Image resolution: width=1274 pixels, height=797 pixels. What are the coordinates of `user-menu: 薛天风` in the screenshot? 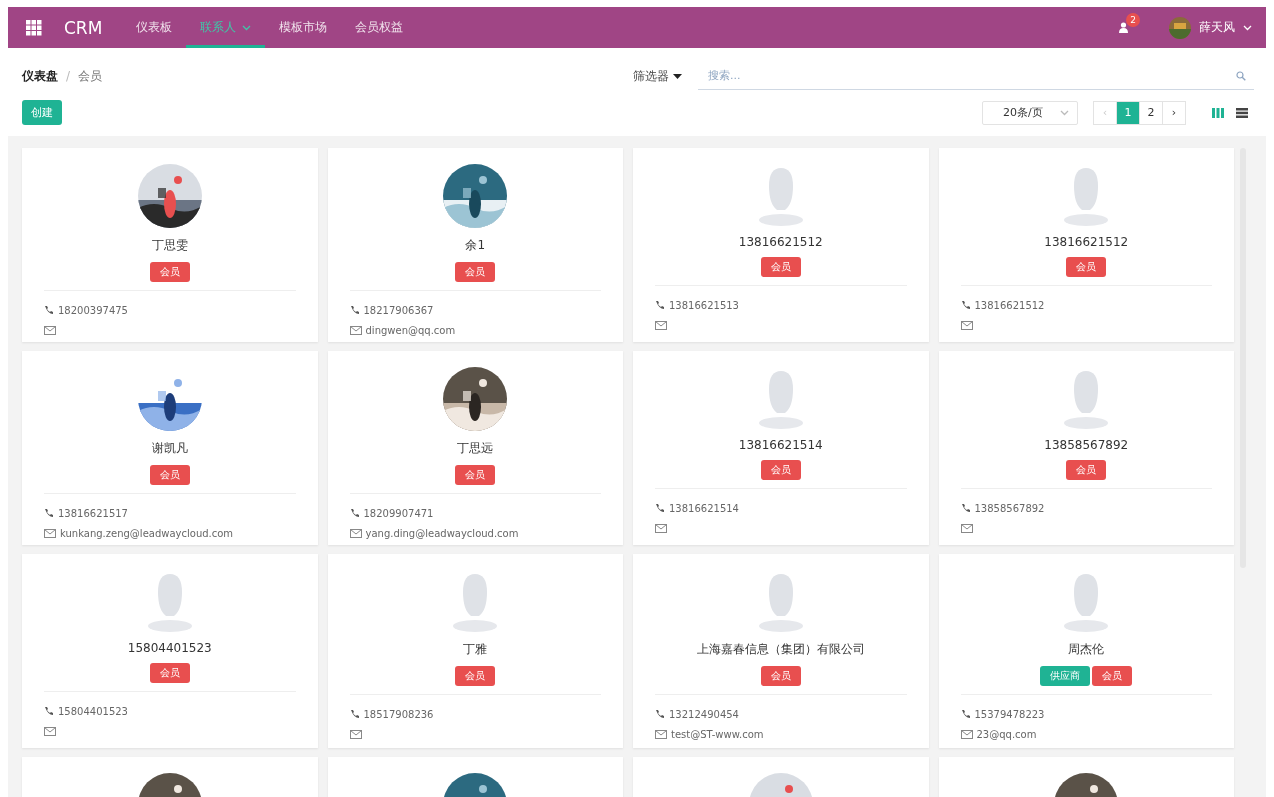 It's located at (1210, 27).